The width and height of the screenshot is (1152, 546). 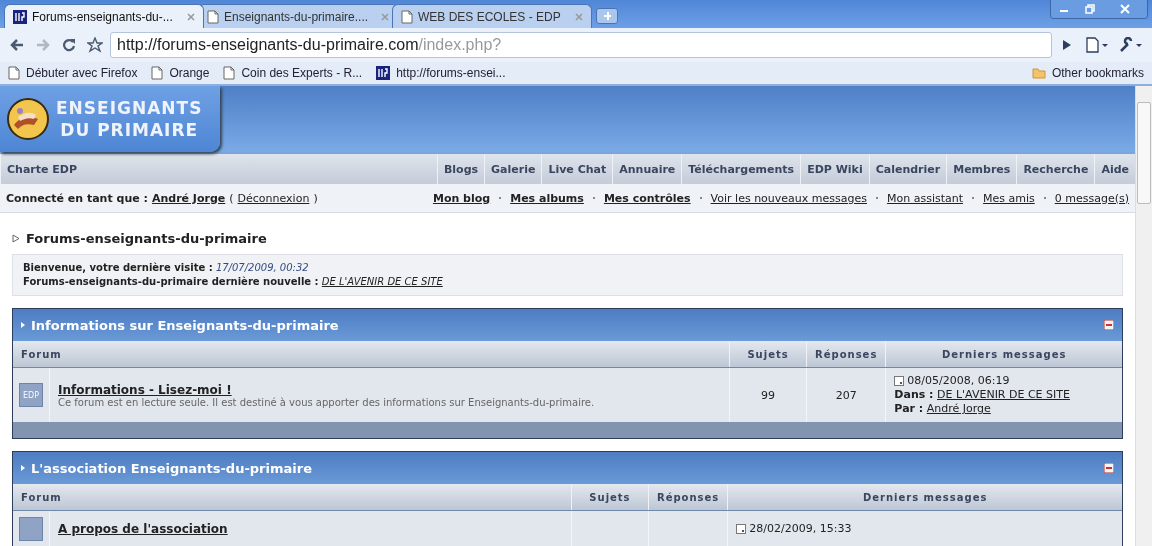 I want to click on back-arrow-icon, so click(x=17, y=45).